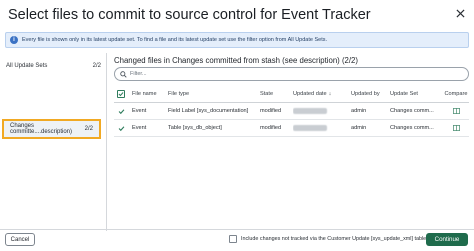 Image resolution: width=474 pixels, height=251 pixels. I want to click on header-compare: Compare, so click(456, 93).